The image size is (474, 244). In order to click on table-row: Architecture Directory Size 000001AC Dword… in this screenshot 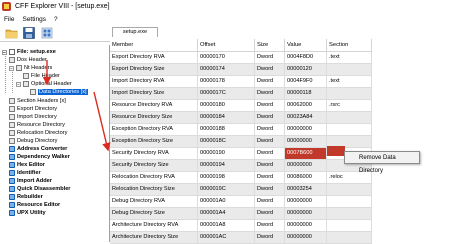, I will do `click(241, 238)`.